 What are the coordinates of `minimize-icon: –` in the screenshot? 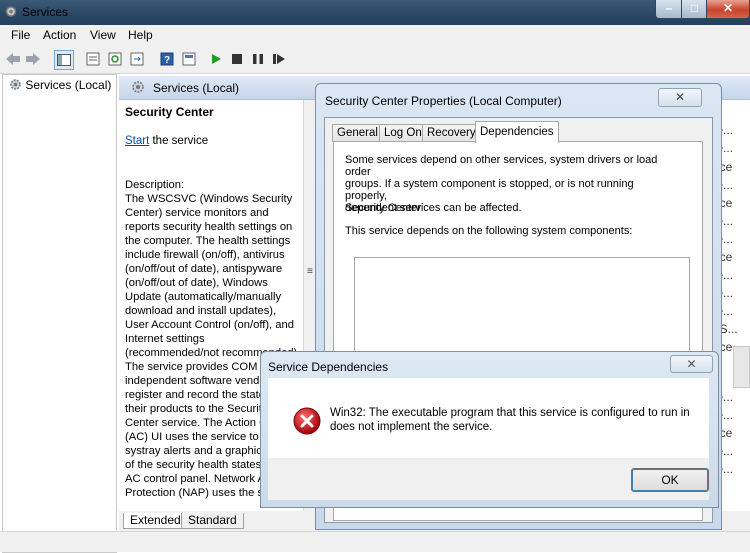 It's located at (669, 8).